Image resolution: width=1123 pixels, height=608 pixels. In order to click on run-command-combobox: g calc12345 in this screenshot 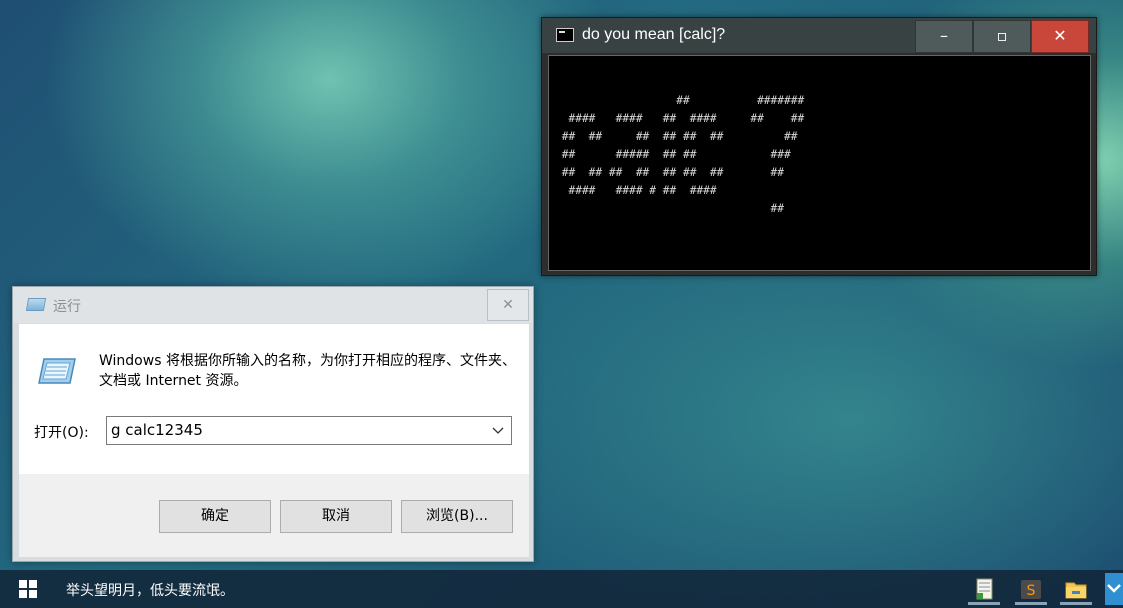, I will do `click(309, 430)`.